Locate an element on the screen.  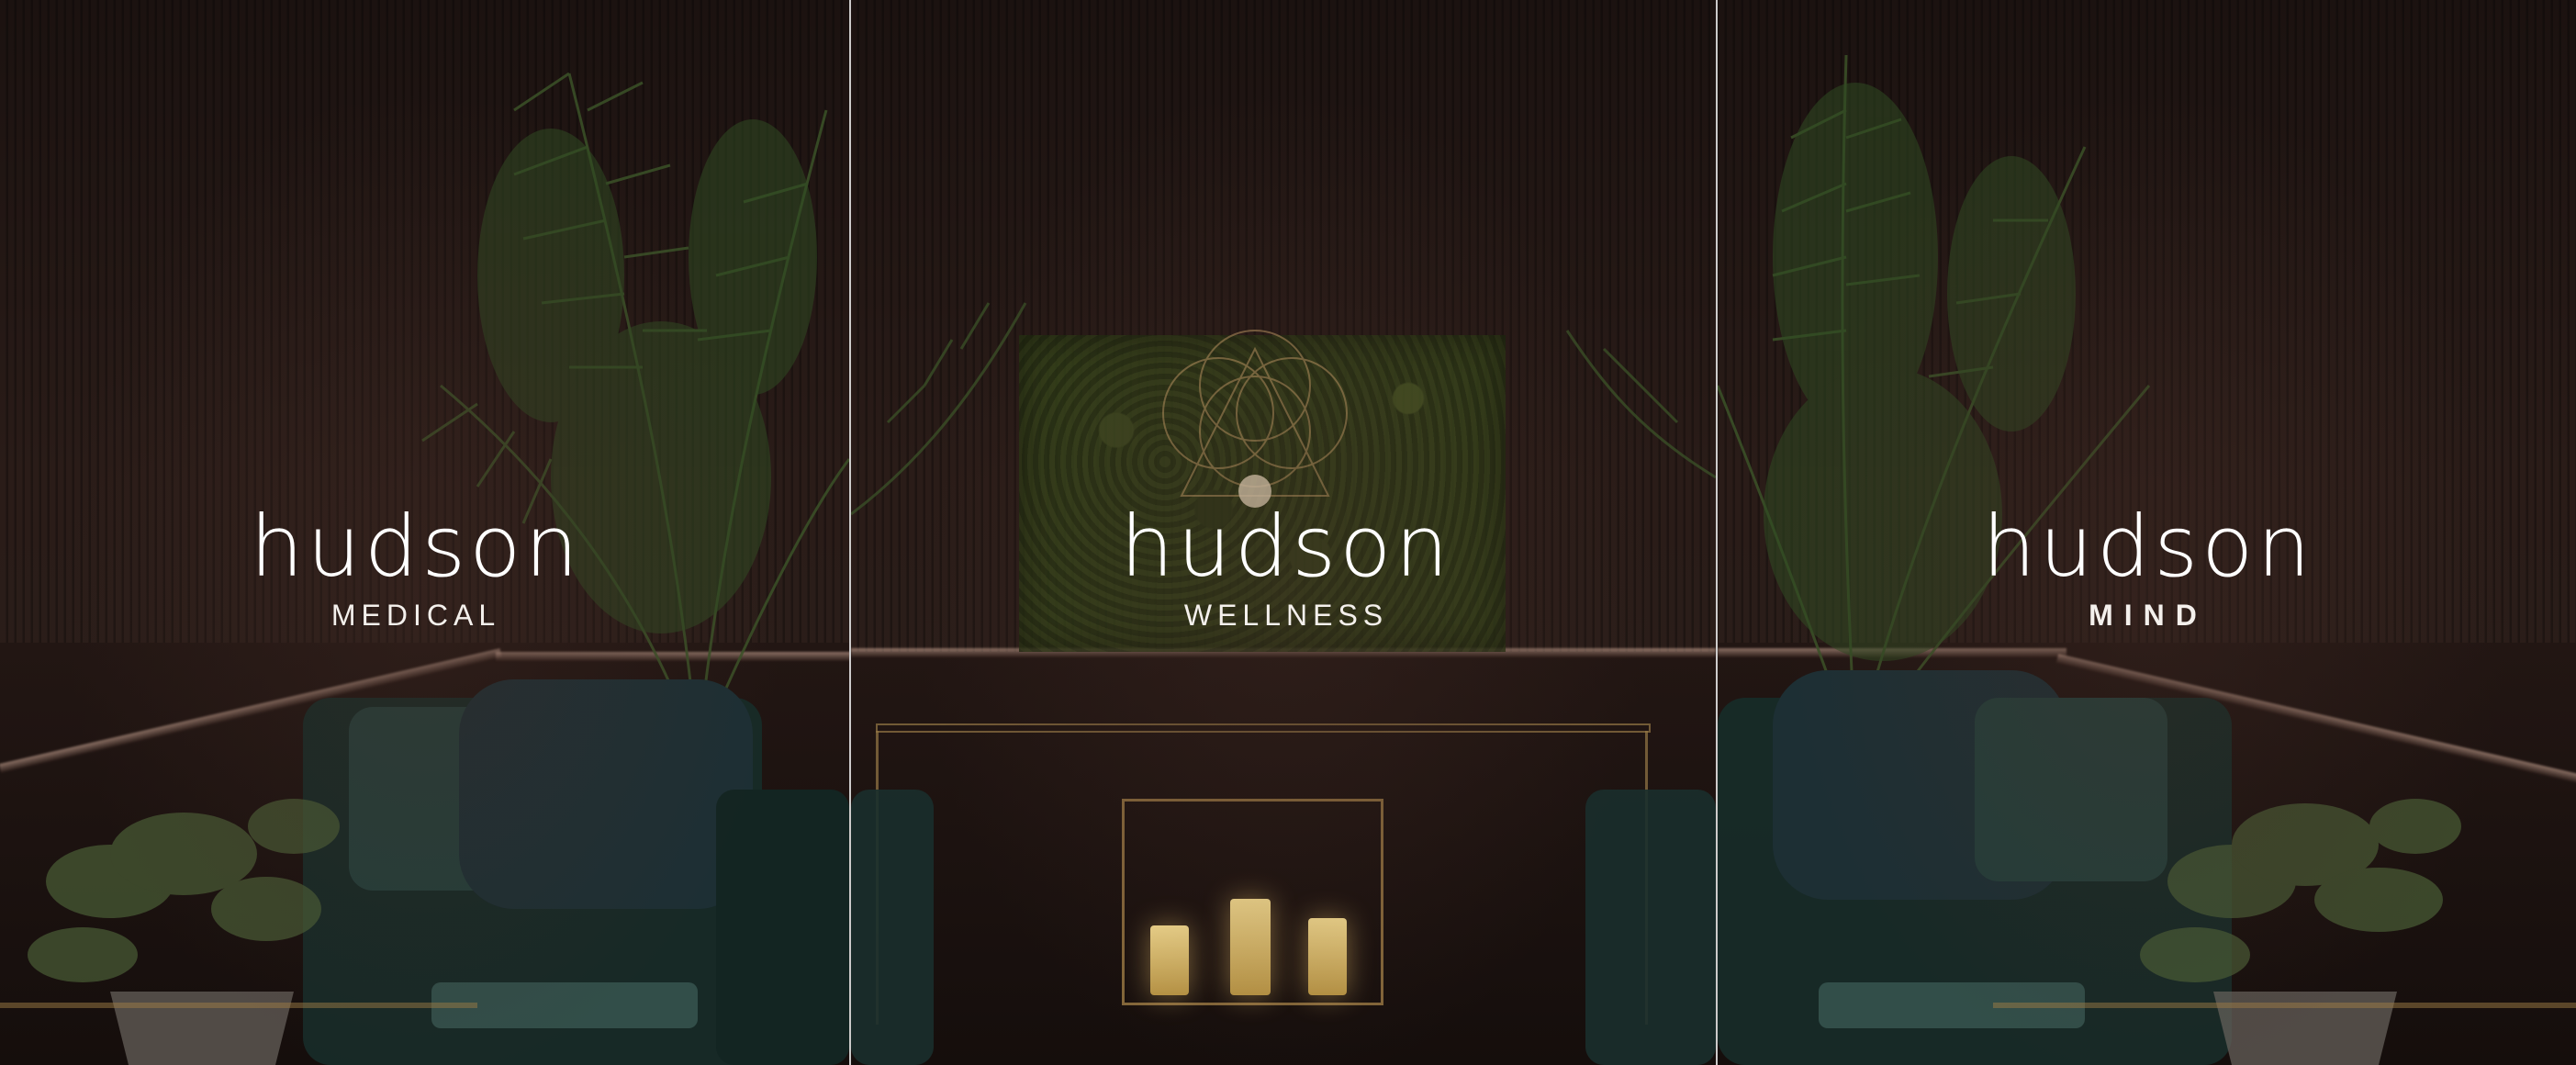
medical-logo: hudson MEDICAL is located at coordinates (415, 565).